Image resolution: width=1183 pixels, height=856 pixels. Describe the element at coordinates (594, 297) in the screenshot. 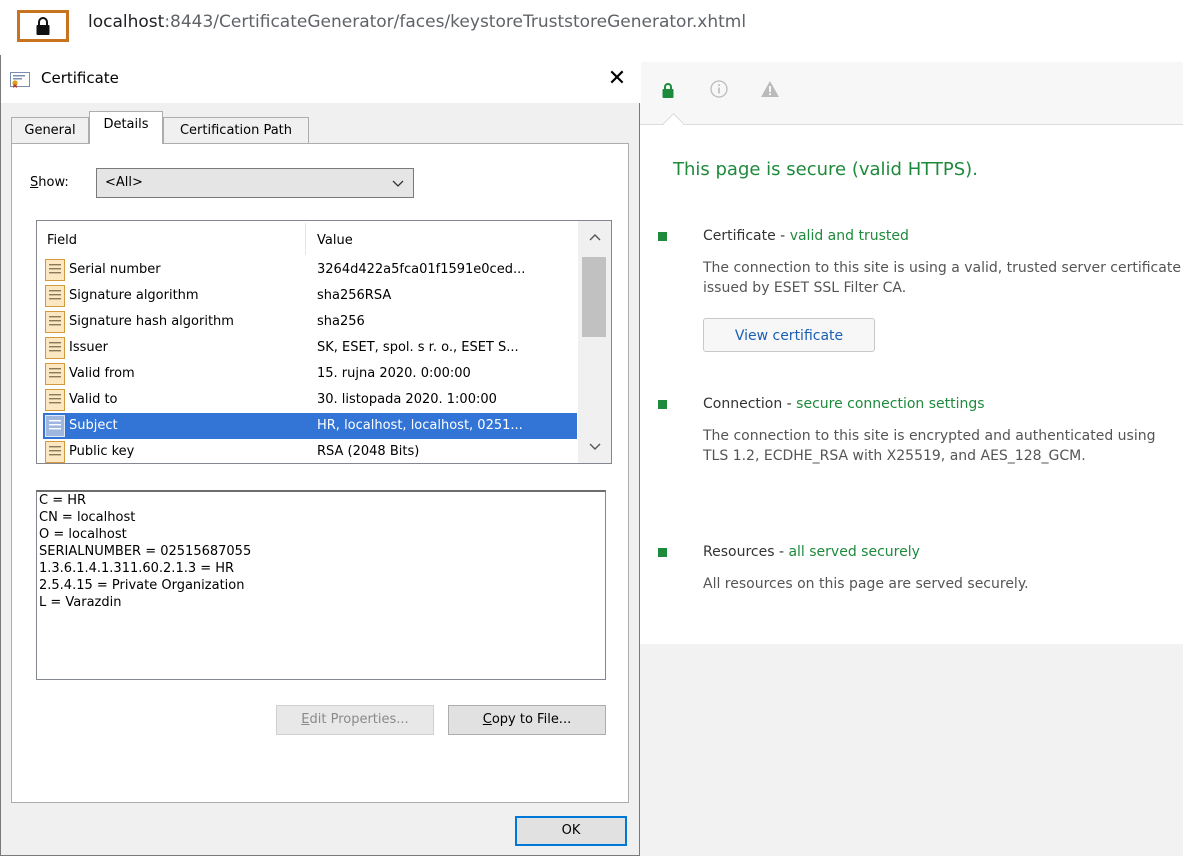

I see `scrollbar-thumb` at that location.